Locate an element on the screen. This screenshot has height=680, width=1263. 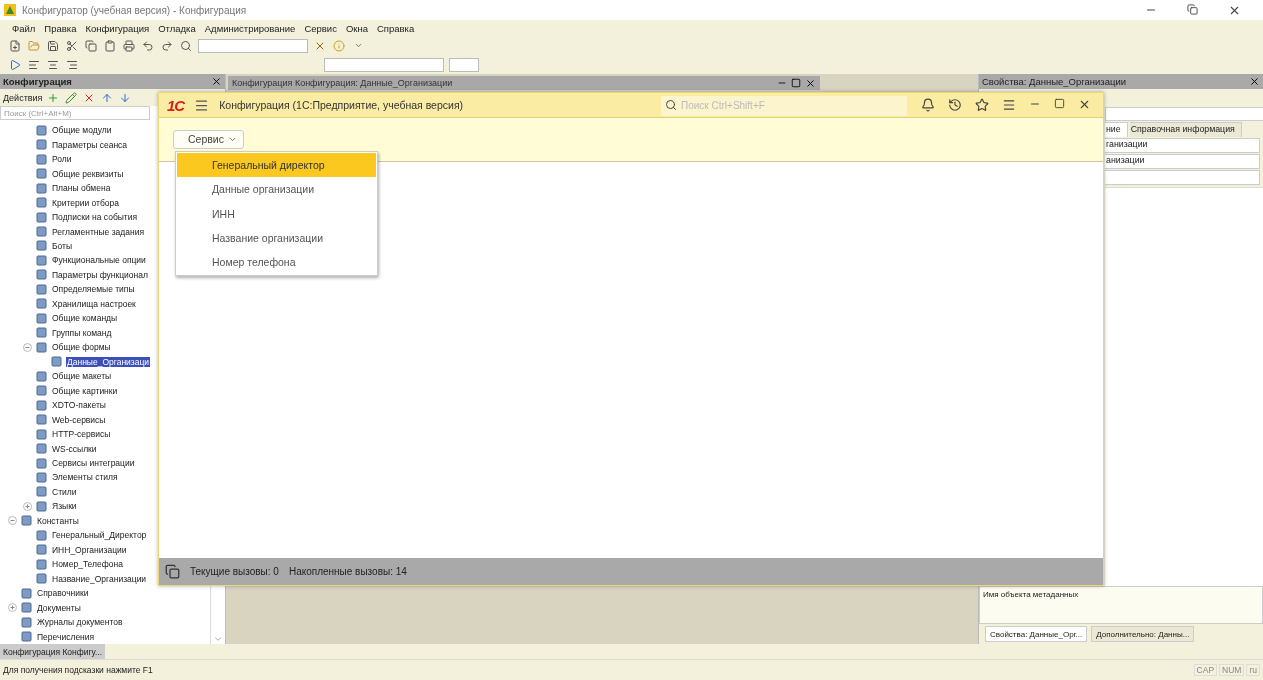
restore-icon is located at coordinates (1192, 9).